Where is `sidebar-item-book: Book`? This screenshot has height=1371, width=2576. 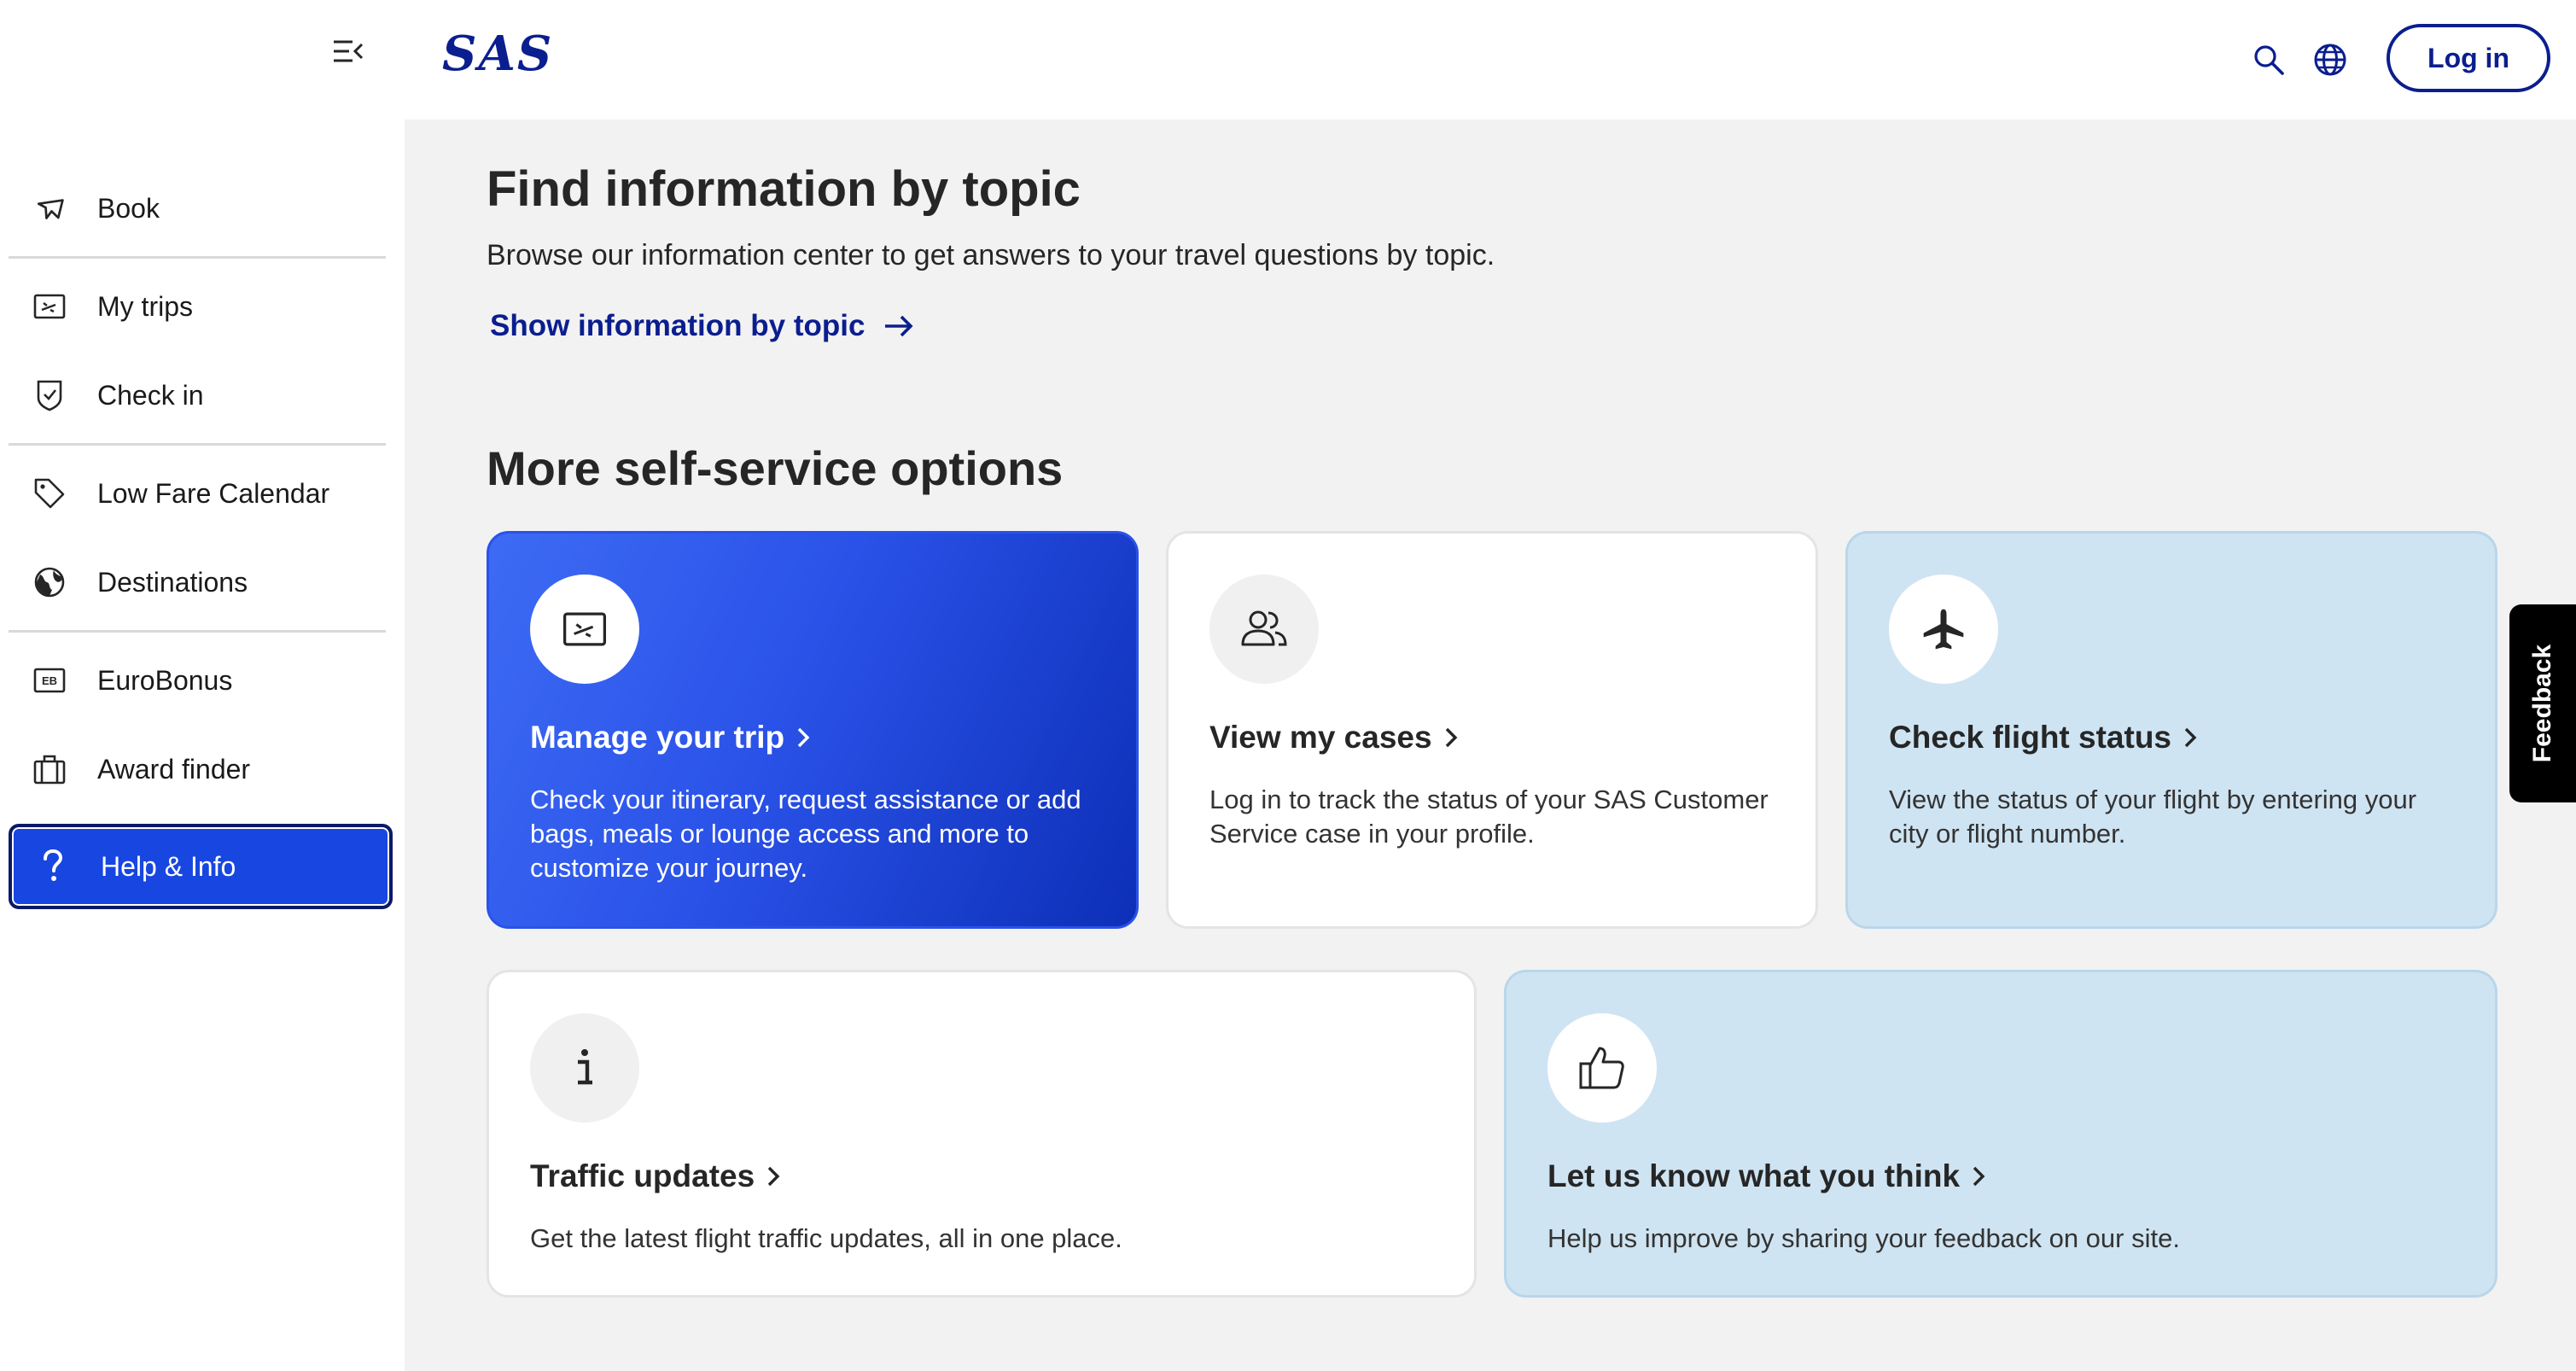
sidebar-item-book: Book is located at coordinates (201, 208).